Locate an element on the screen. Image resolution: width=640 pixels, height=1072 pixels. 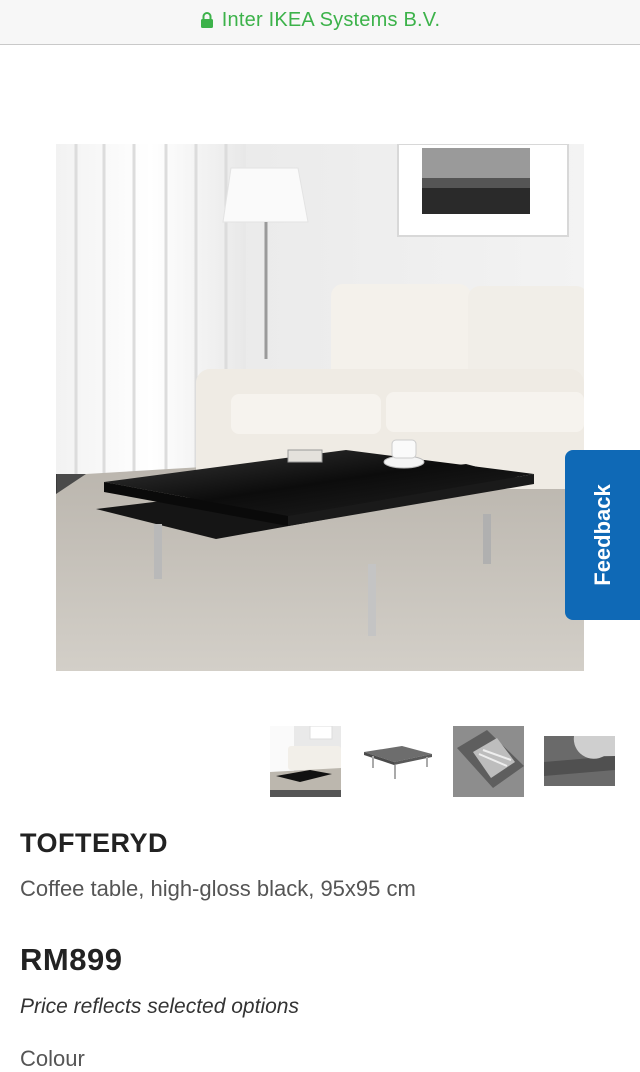
feedback-label: Feedback is located at coordinates (602, 535).